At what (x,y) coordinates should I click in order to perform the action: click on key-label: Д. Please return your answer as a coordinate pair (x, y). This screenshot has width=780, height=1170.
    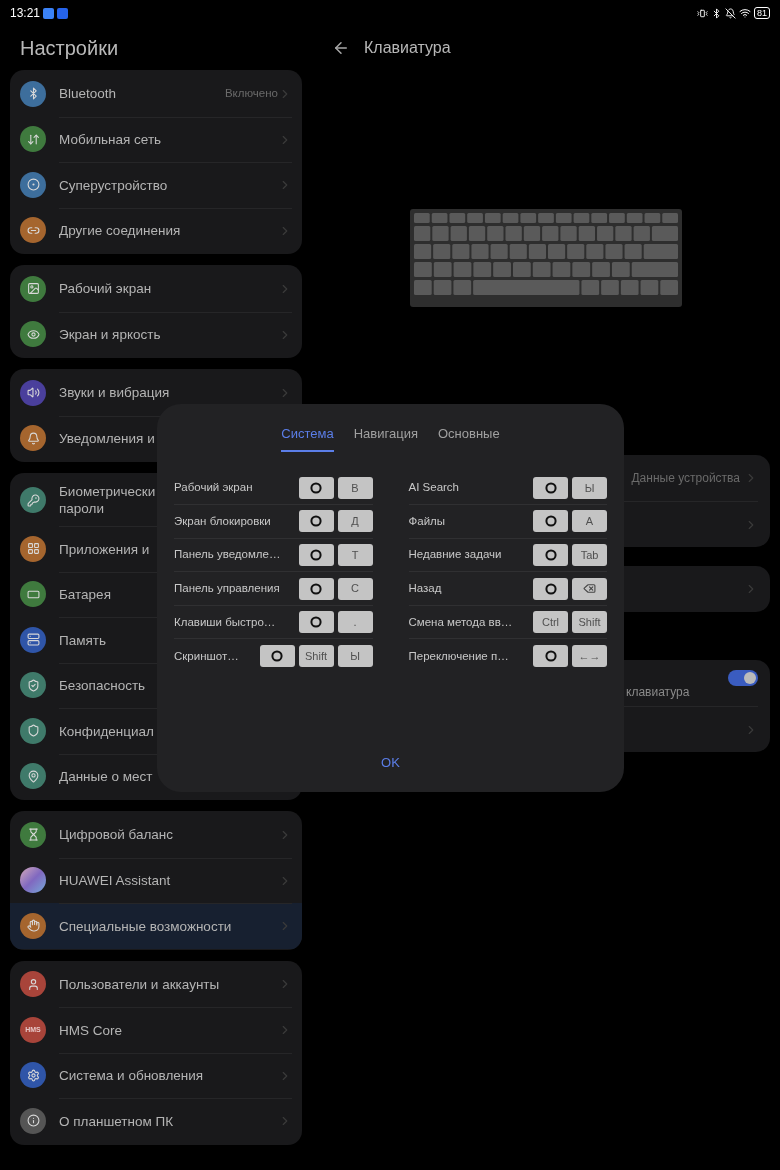
    Looking at the image, I should click on (355, 521).